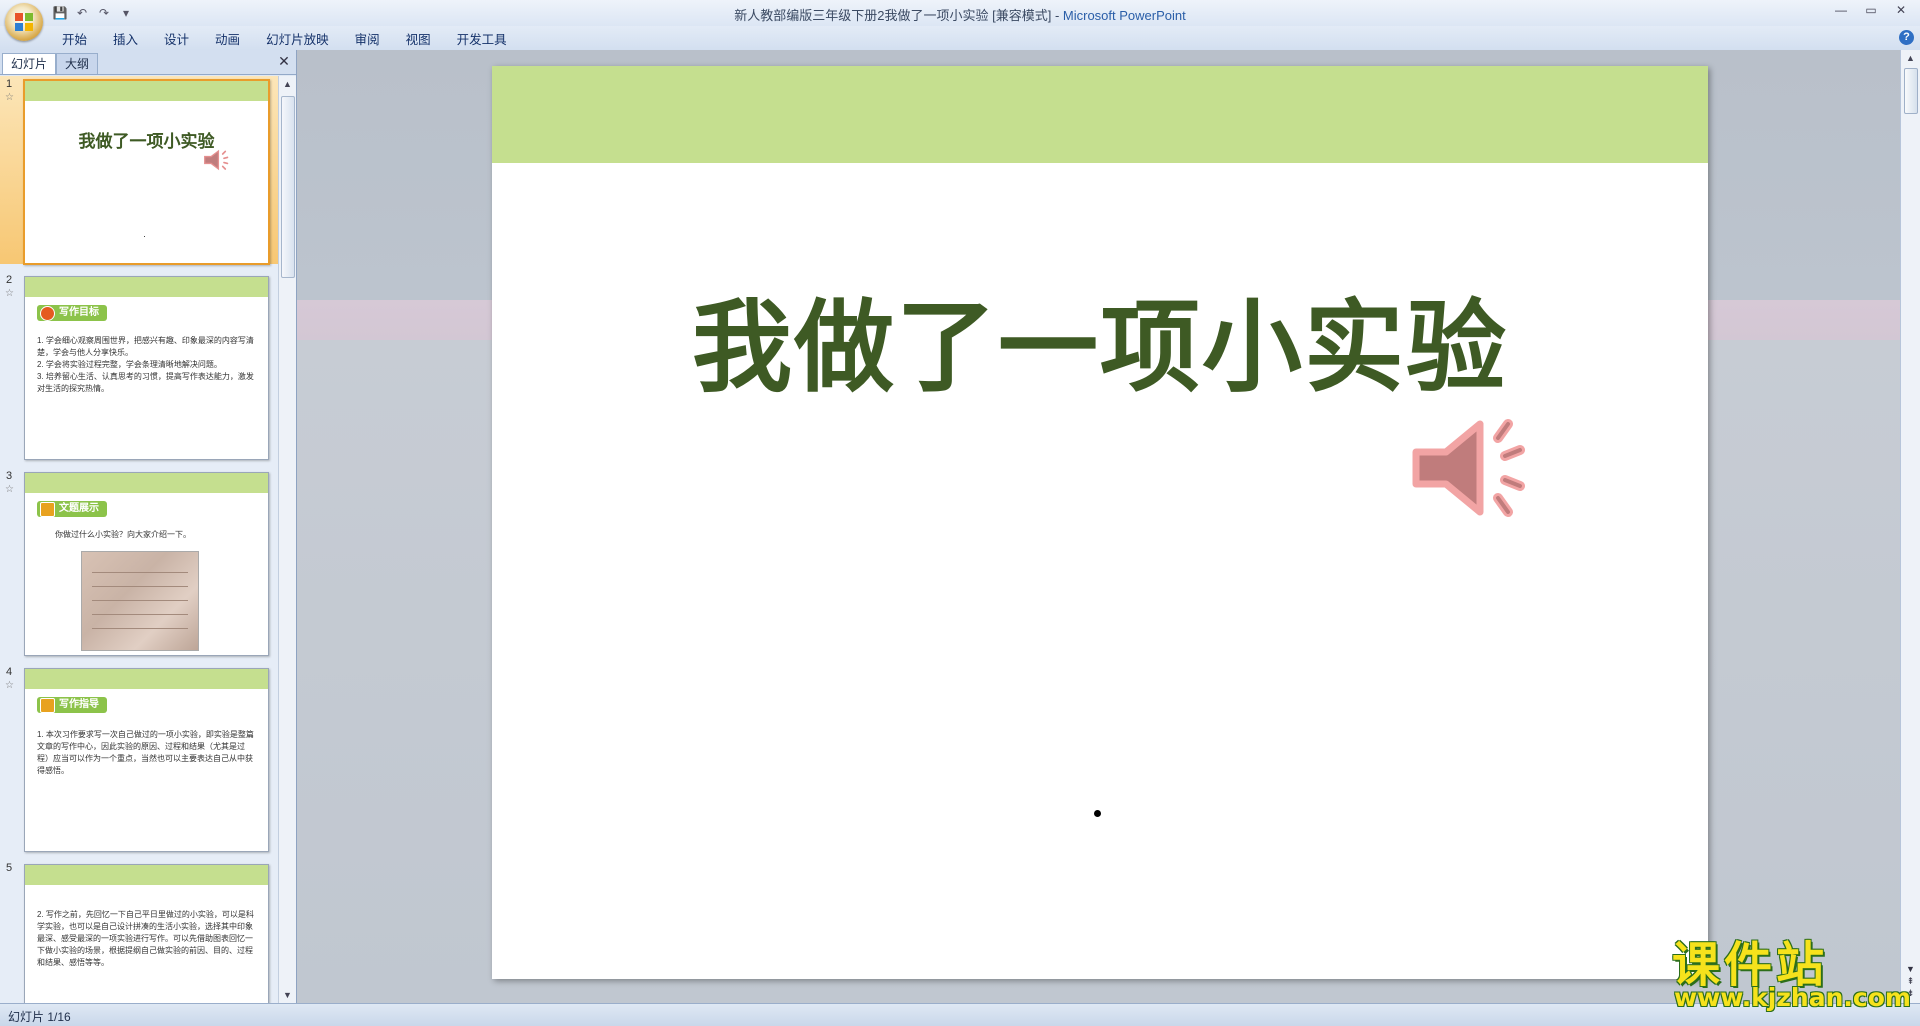 Image resolution: width=1920 pixels, height=1026 pixels. What do you see at coordinates (1100, 338) in the screenshot?
I see `slide-title: 我做了一项小实验` at bounding box center [1100, 338].